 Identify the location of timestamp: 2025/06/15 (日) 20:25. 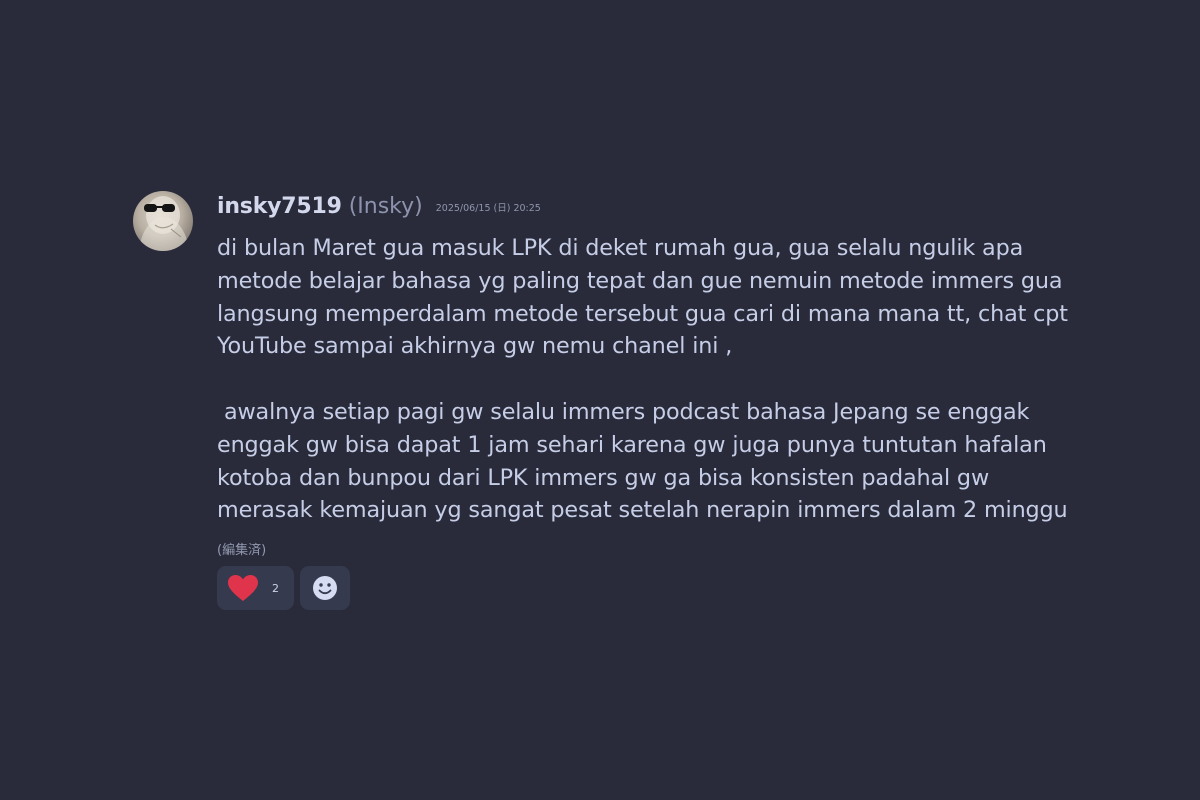
(488, 208).